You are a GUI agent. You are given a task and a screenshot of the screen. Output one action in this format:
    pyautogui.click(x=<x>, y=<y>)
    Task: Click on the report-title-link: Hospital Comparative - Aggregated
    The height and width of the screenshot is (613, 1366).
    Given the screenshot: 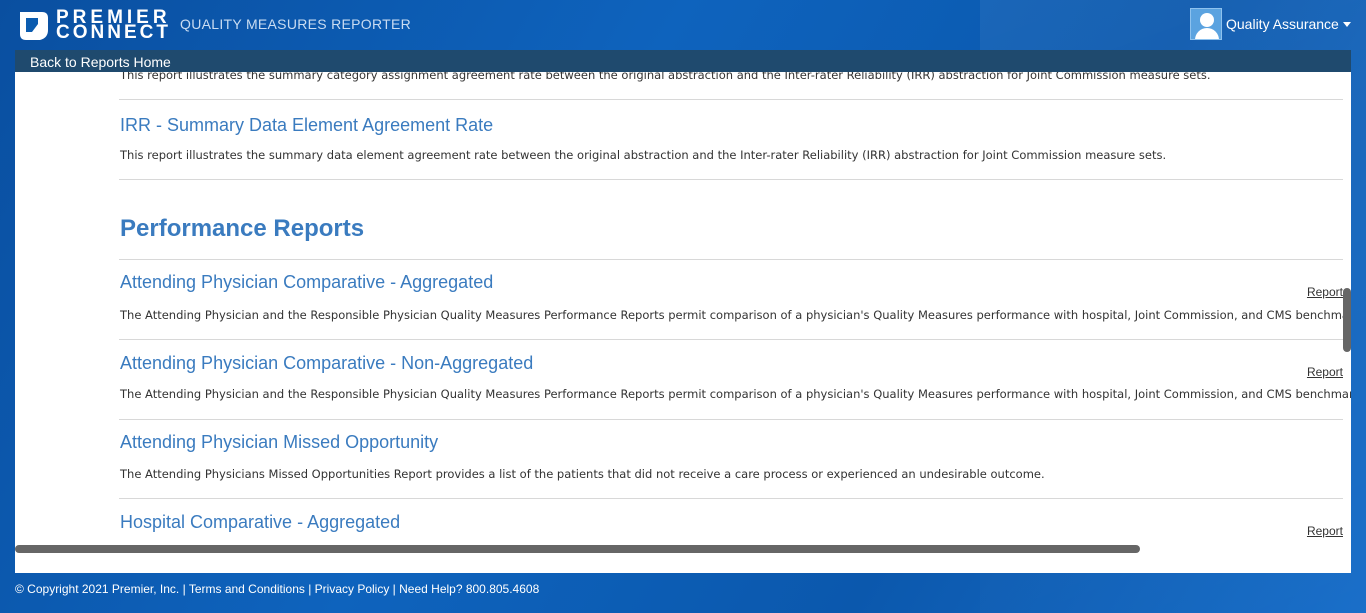 What is the action you would take?
    pyautogui.click(x=260, y=522)
    